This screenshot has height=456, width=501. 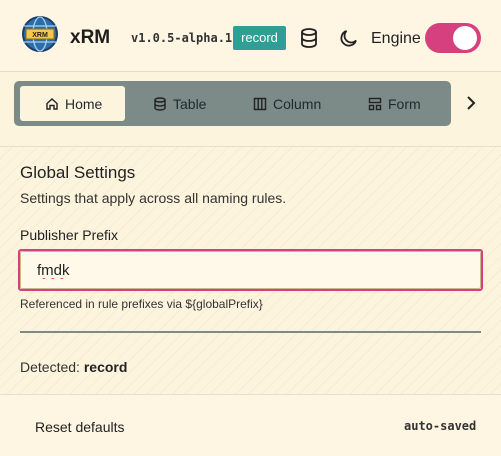 I want to click on columns-icon, so click(x=260, y=103).